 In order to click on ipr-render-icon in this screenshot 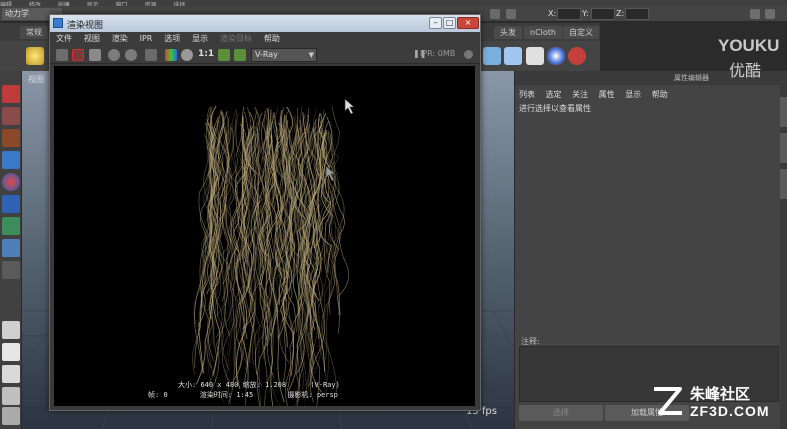, I will do `click(114, 55)`.